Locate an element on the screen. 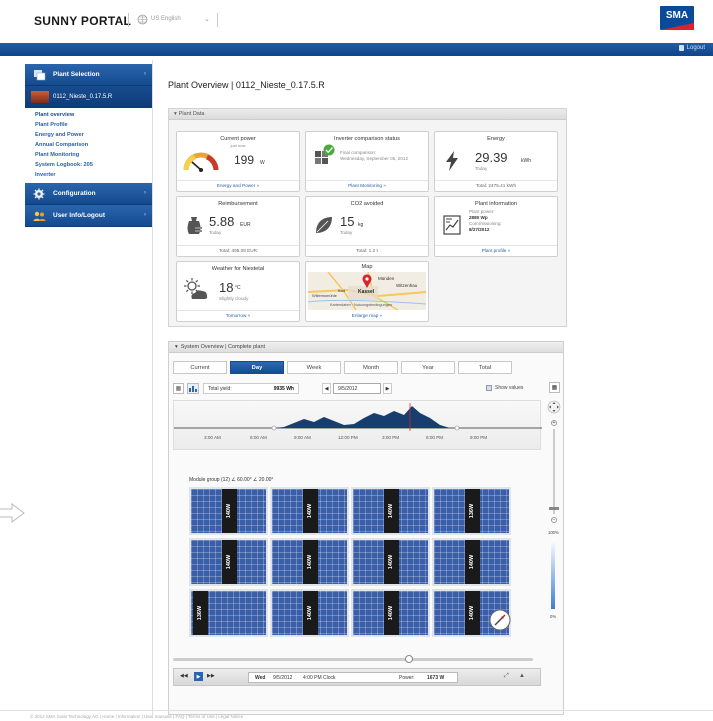 This screenshot has height=721, width=713. energy-power-link: Energy and Power » is located at coordinates (238, 184).